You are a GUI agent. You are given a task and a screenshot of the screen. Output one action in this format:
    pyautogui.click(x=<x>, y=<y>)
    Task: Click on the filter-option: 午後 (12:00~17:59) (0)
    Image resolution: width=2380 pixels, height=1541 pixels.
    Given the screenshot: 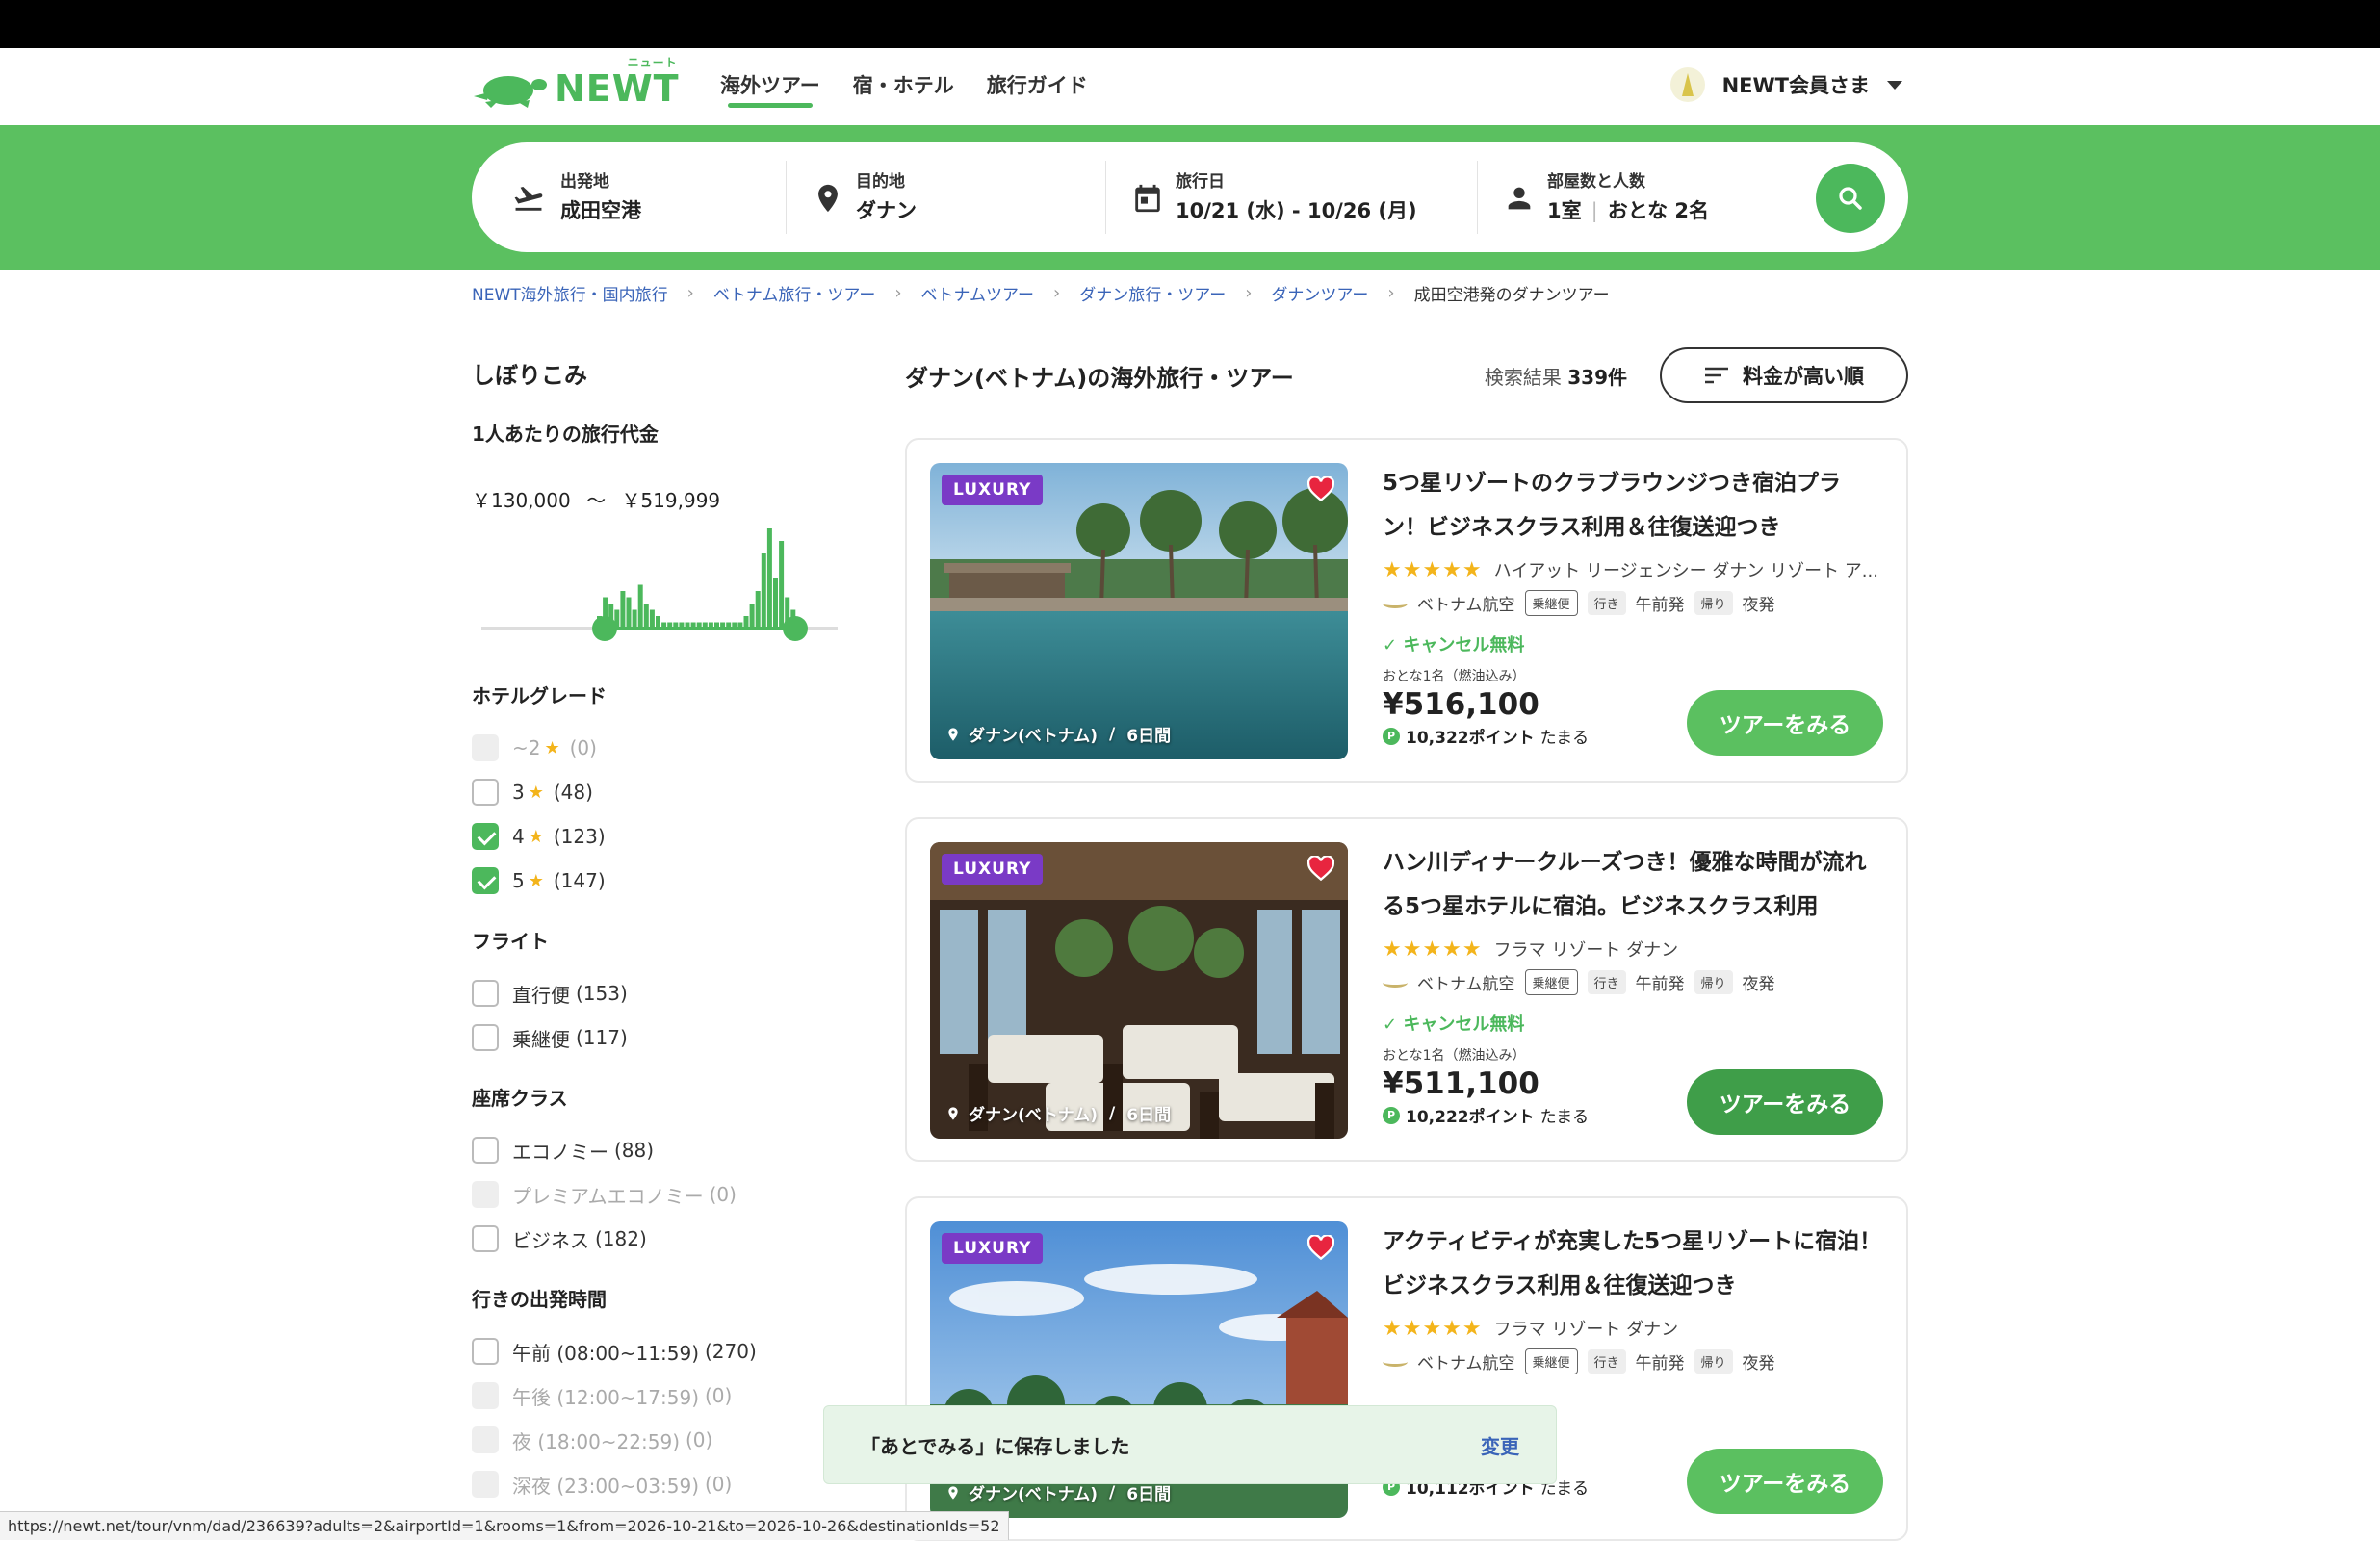 What is the action you would take?
    pyautogui.click(x=665, y=1396)
    